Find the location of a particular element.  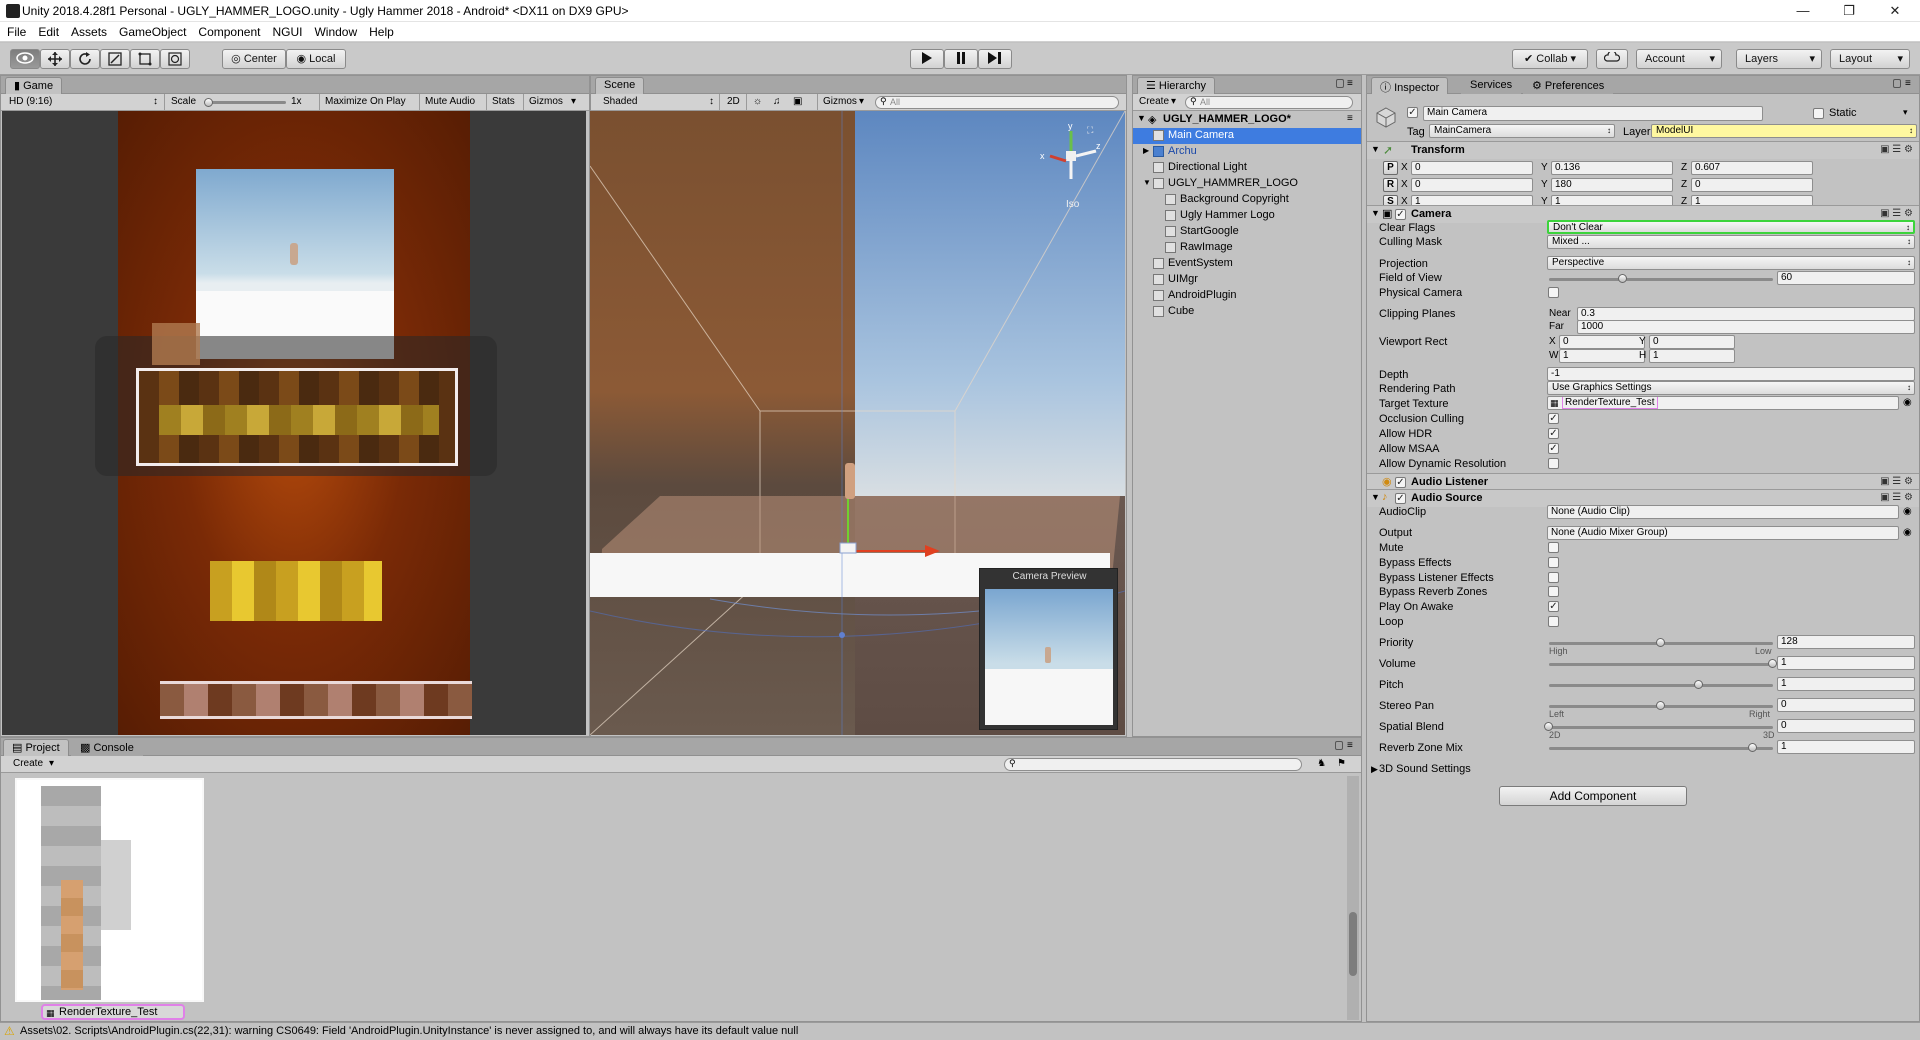

hierarchy-item: EventSystem is located at coordinates (1247, 264).